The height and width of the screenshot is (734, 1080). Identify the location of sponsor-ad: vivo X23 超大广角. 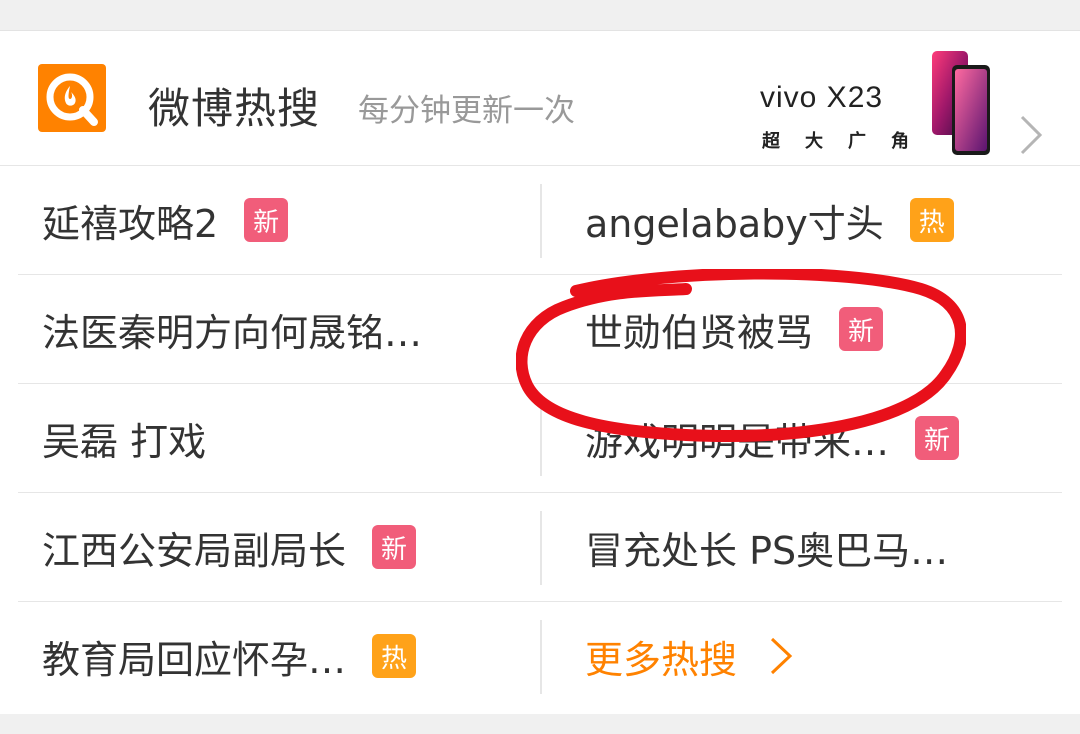
(845, 121).